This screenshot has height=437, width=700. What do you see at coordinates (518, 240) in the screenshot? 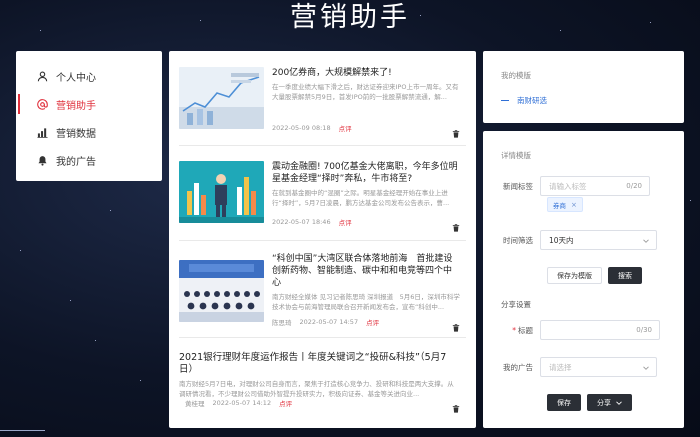
I see `time-label: 时间筛选` at bounding box center [518, 240].